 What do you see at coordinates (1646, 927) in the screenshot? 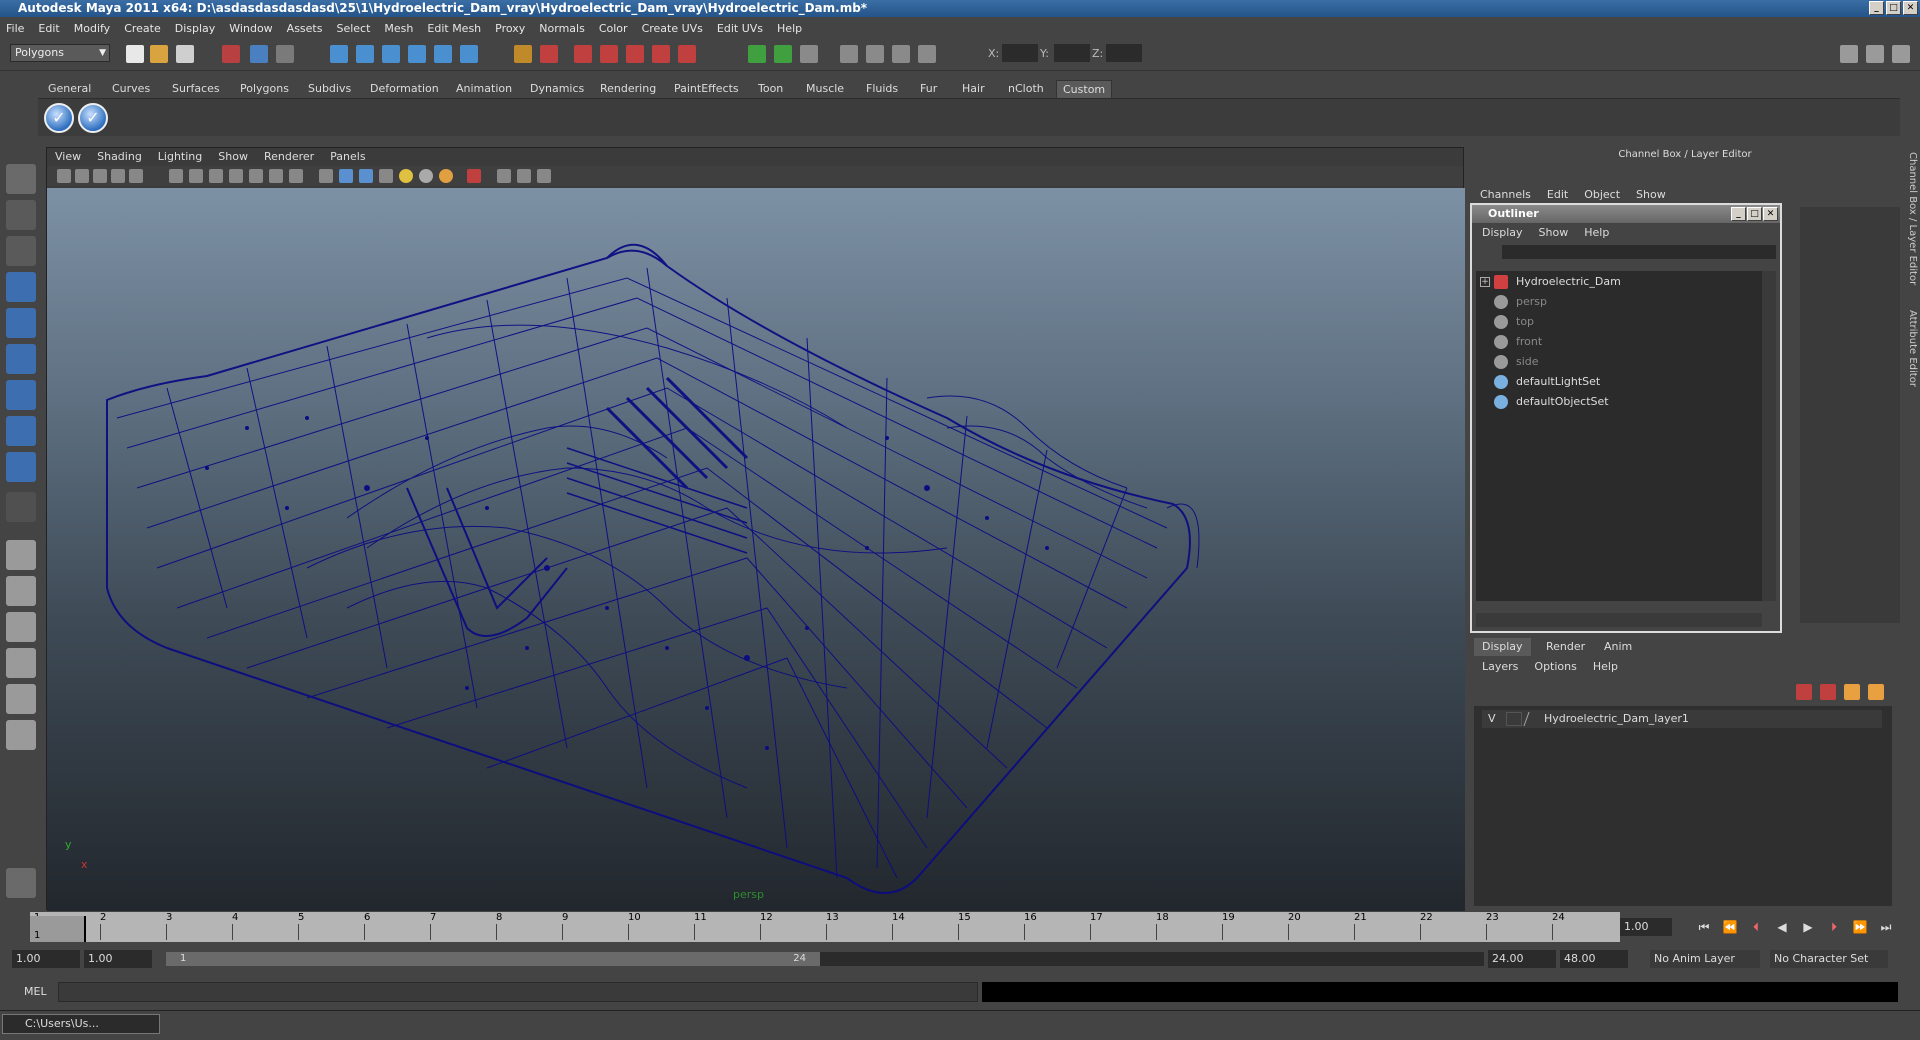
I see `current-frame-field: 1.00` at bounding box center [1646, 927].